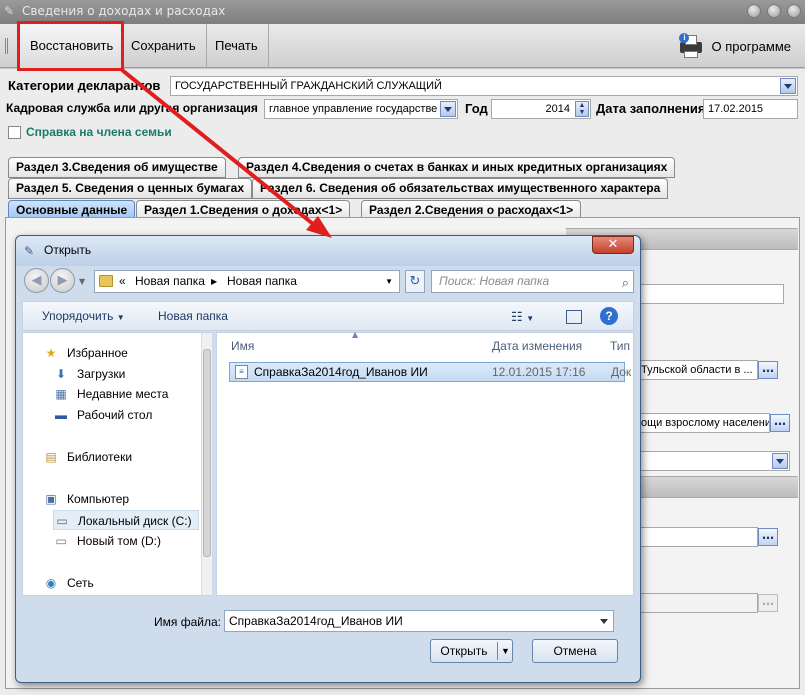 The height and width of the screenshot is (695, 805). I want to click on annotation-arrow, so click(226, 153).